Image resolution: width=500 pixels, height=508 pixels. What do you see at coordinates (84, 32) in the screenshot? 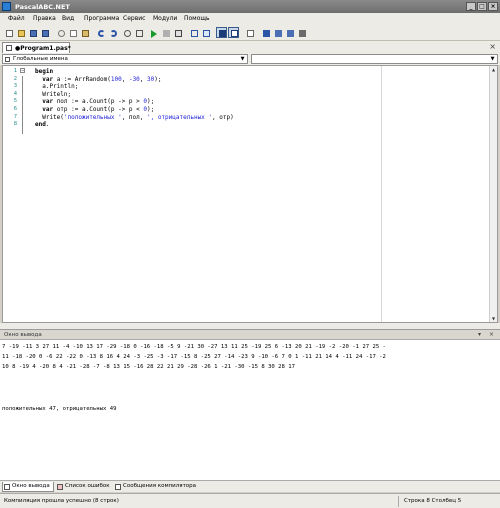
I see `paste-icon` at bounding box center [84, 32].